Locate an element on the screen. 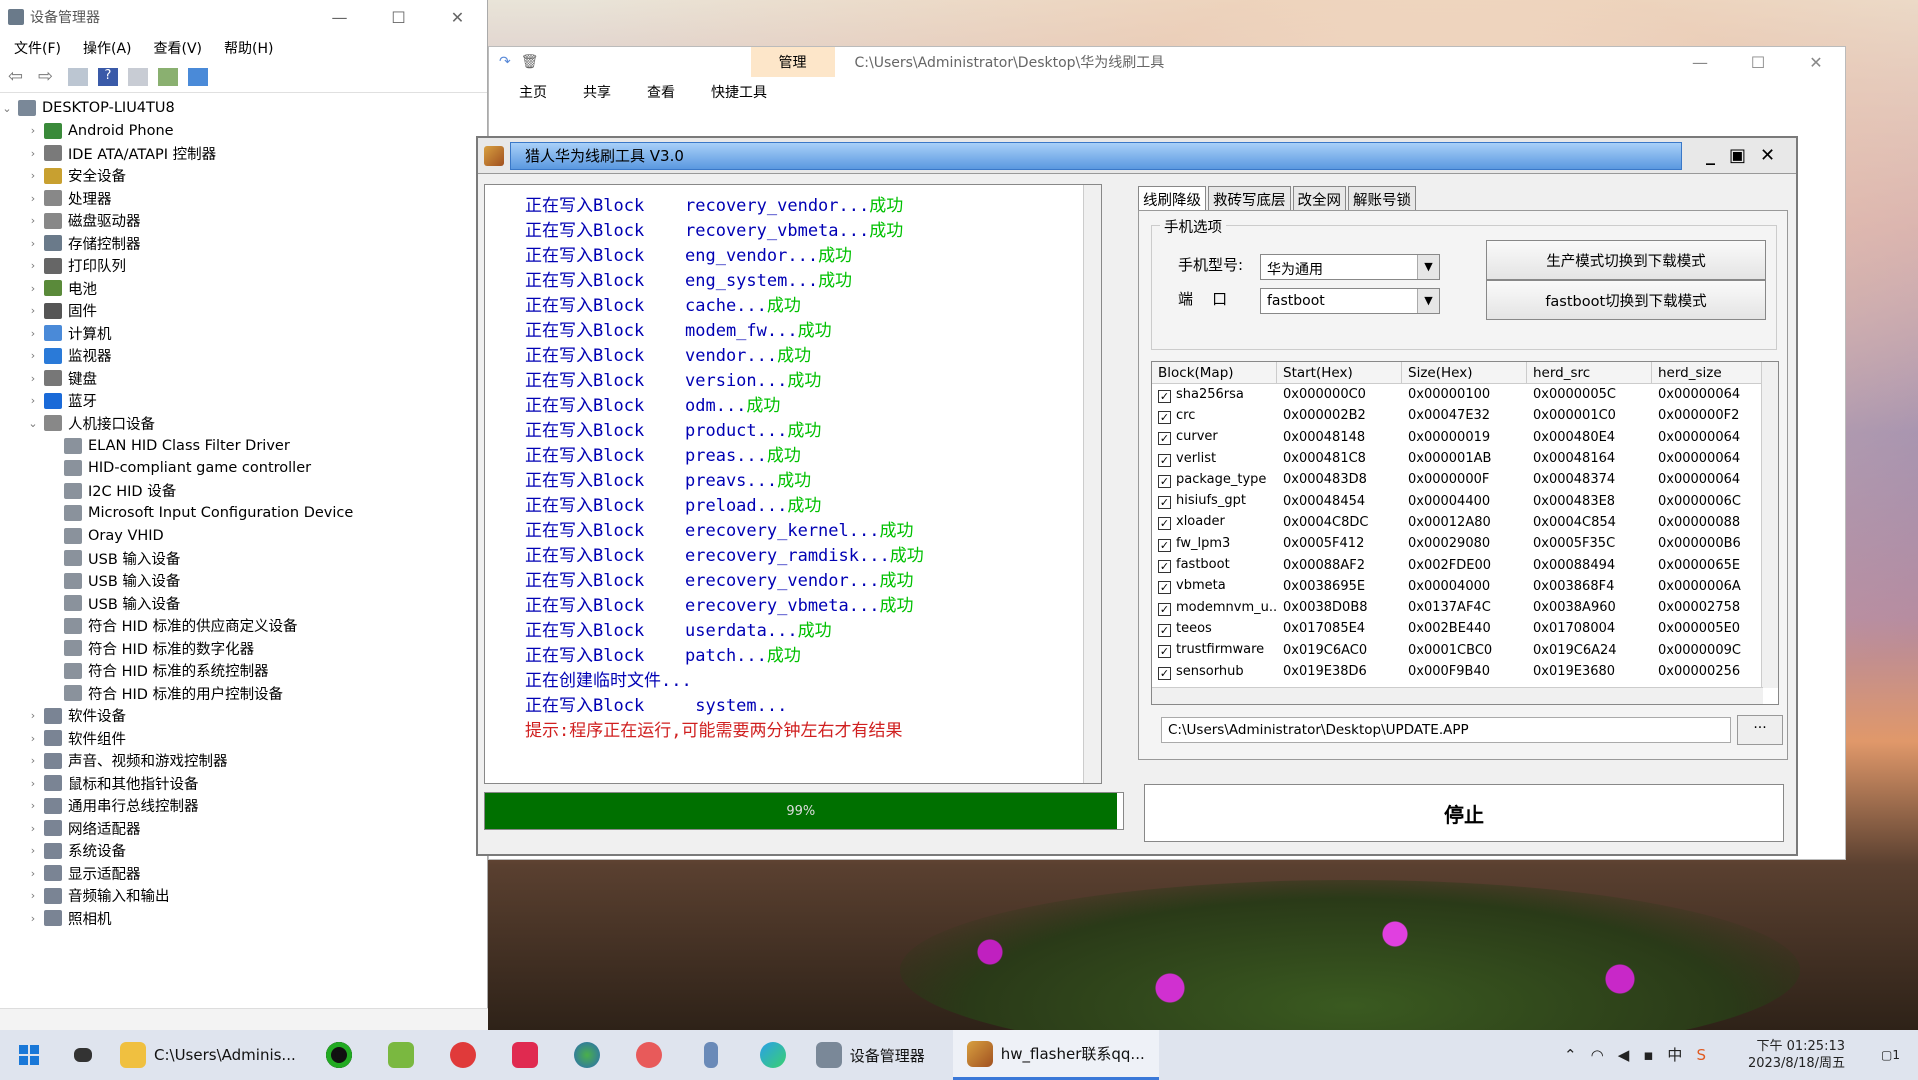 The width and height of the screenshot is (1918, 1080). tree-device: ELAN HID Class Filter Driver is located at coordinates (243, 446).